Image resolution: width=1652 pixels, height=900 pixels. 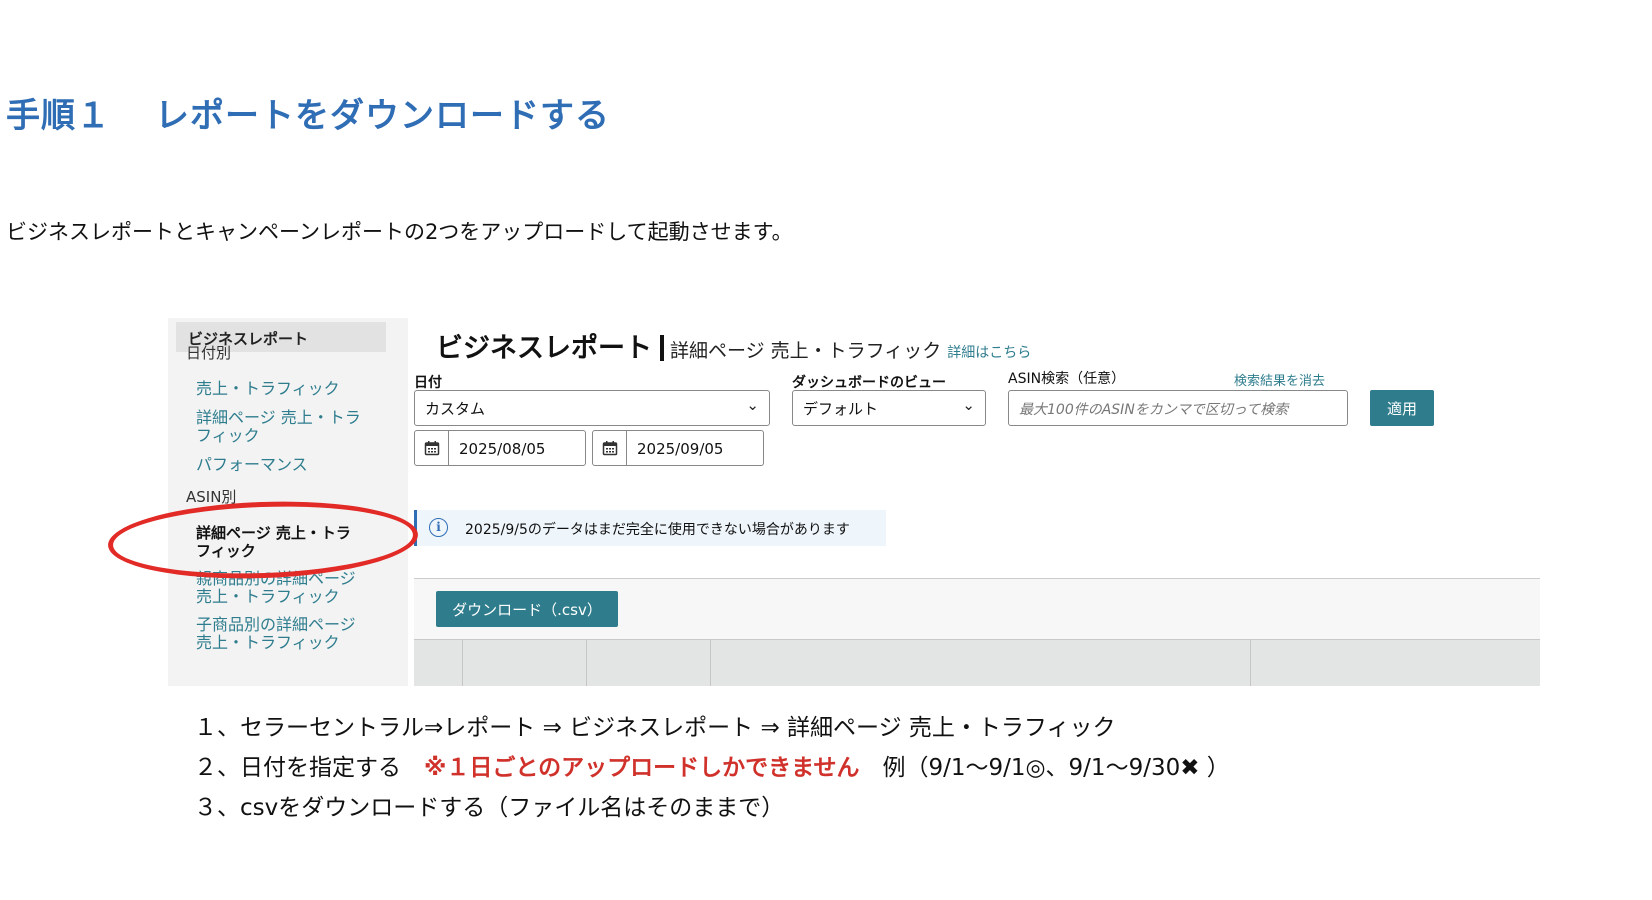 I want to click on step-2-warning: ※１日ごとのアップロードしかできません, so click(x=642, y=768).